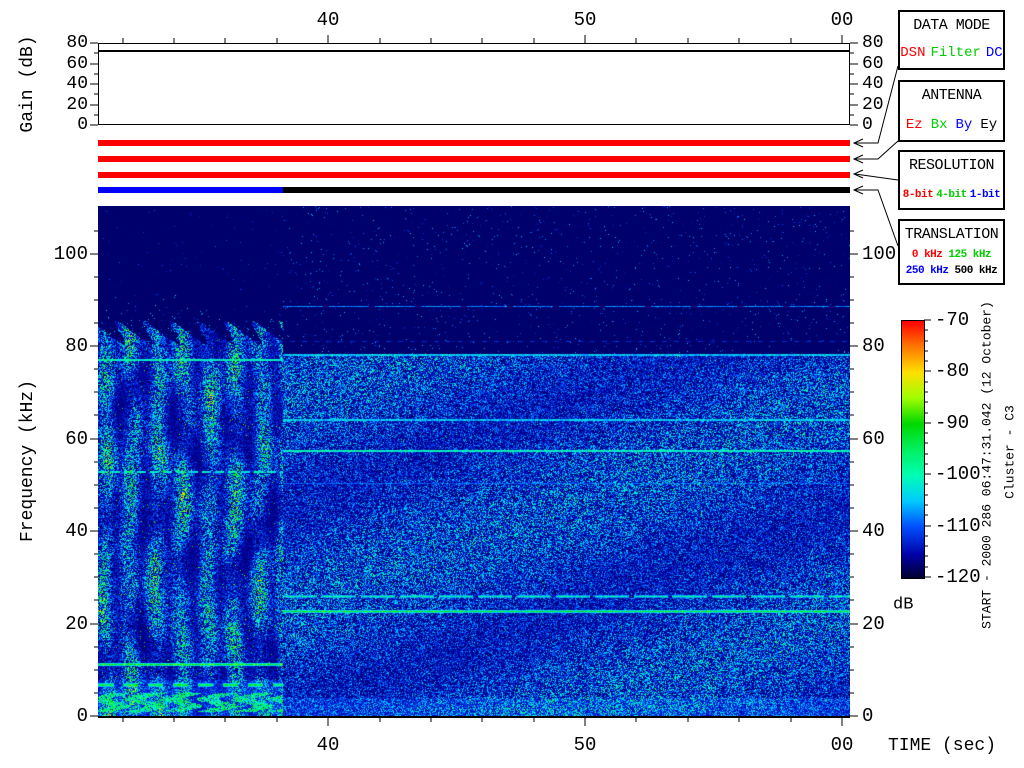 This screenshot has height=768, width=1024. Describe the element at coordinates (913, 449) in the screenshot. I see `colorbar` at that location.